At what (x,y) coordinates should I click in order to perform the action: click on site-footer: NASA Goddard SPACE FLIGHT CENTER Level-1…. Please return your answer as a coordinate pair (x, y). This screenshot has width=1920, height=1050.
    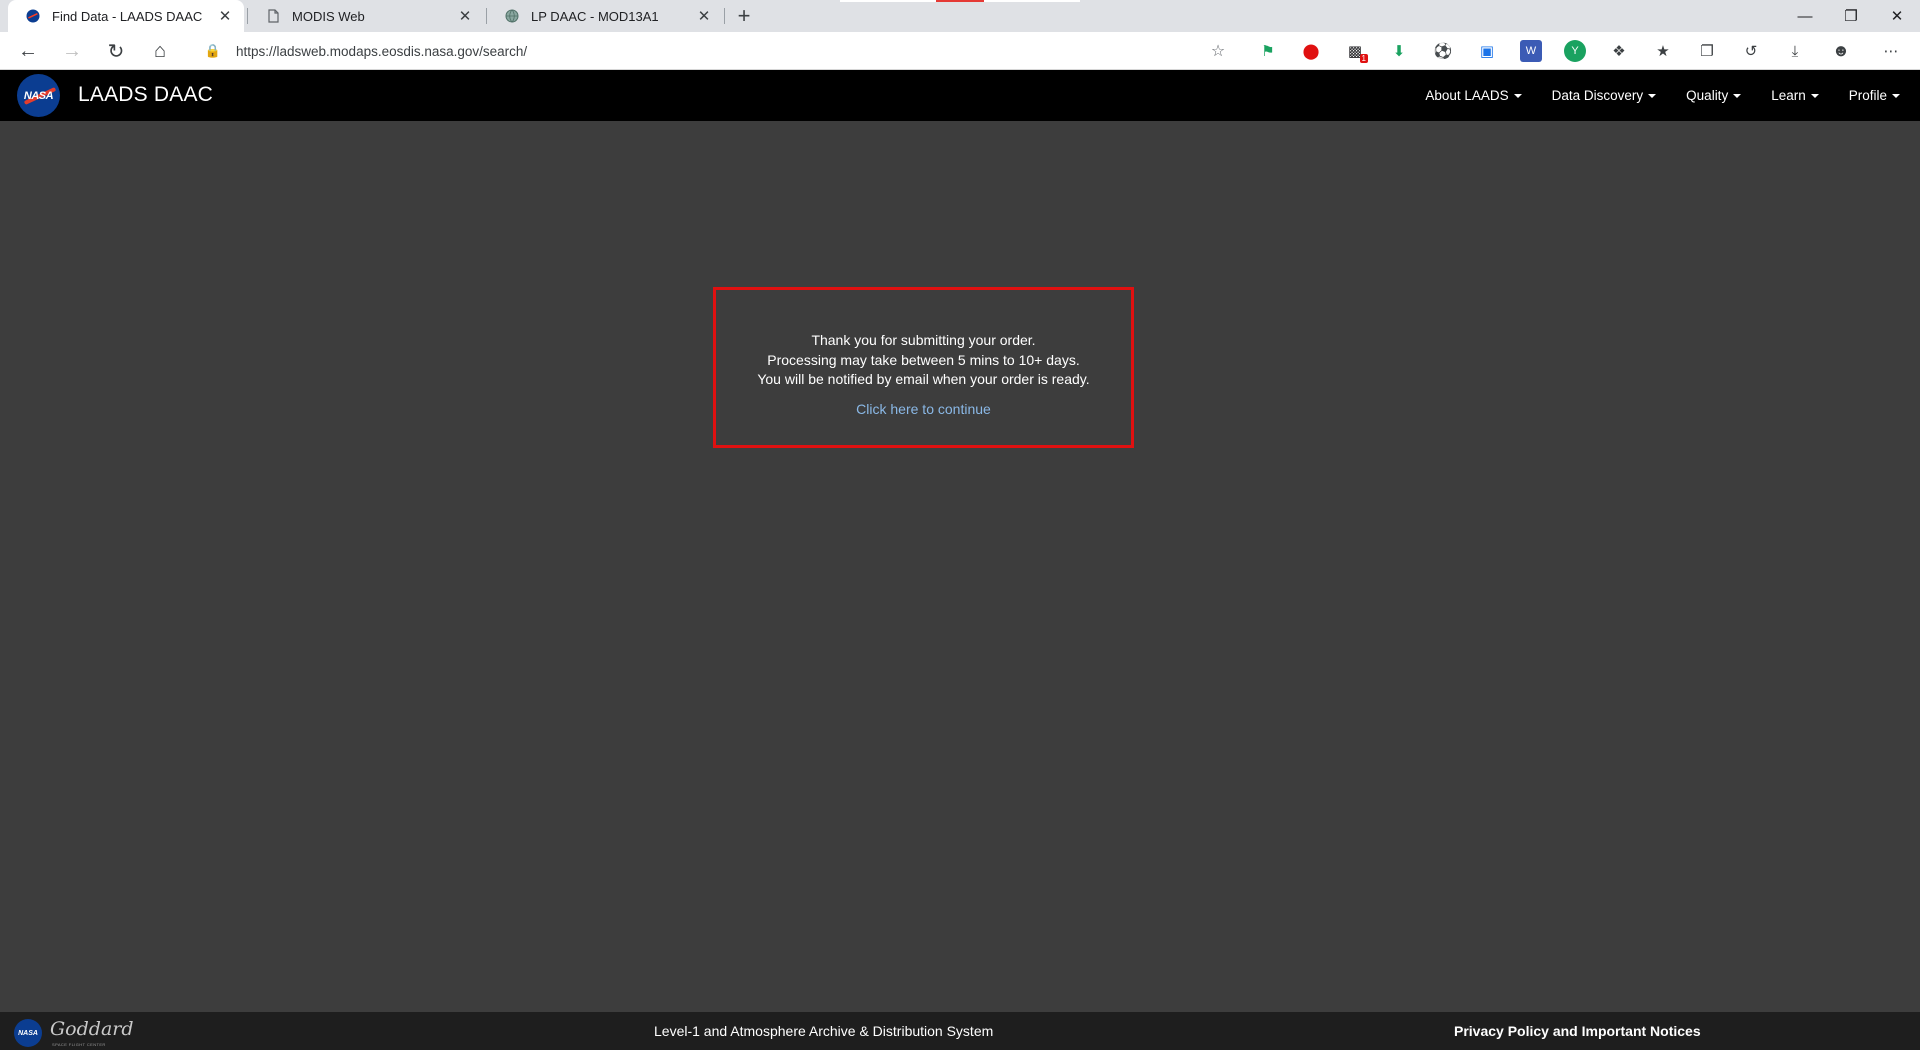
    Looking at the image, I should click on (960, 1031).